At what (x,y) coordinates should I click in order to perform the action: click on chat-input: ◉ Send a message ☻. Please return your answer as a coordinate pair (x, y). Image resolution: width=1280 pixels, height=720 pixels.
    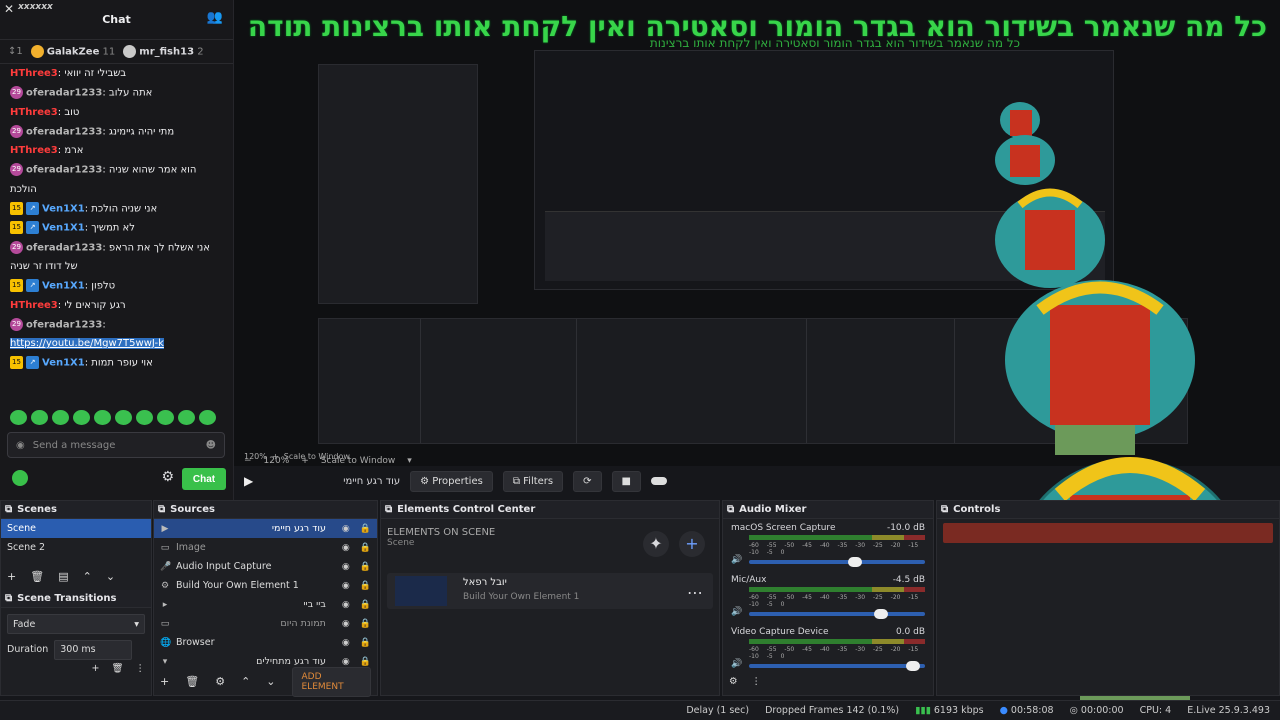
    Looking at the image, I should click on (116, 445).